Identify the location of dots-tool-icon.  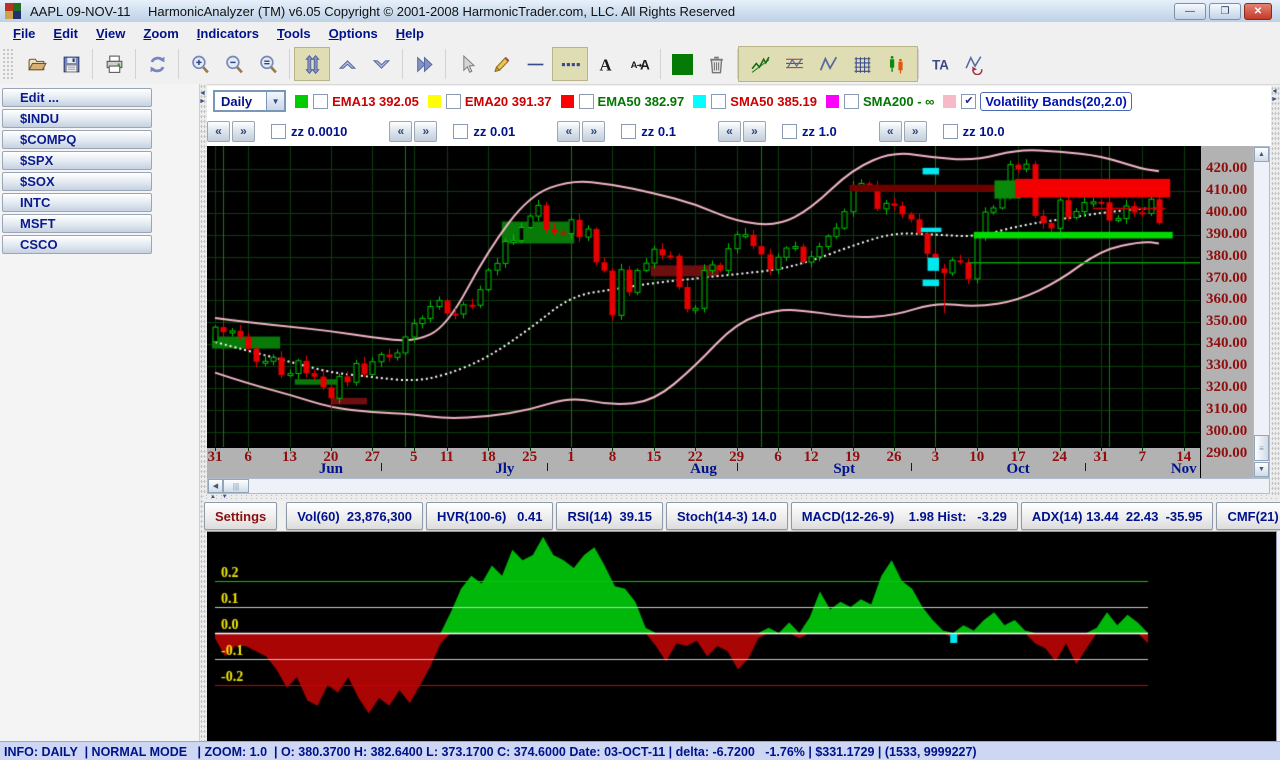
(570, 64).